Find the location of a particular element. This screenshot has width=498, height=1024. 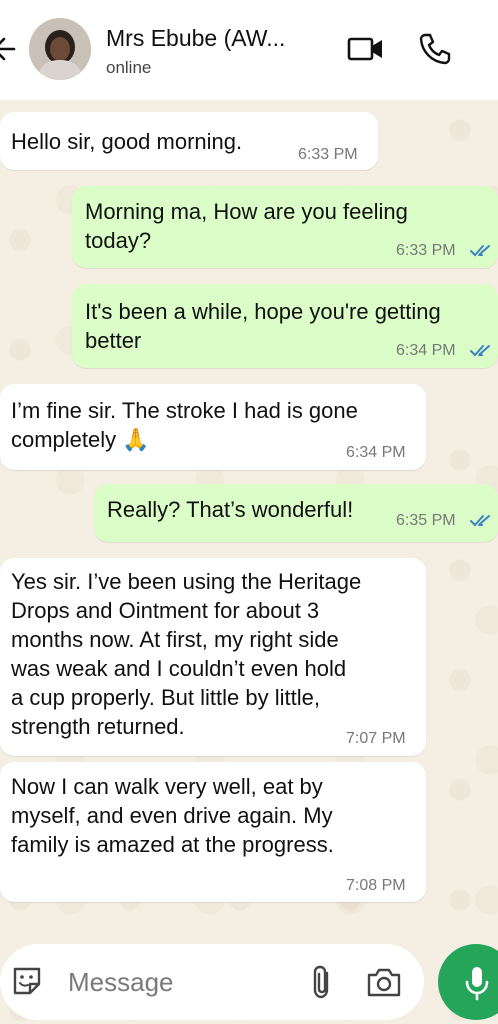

mic-icon is located at coordinates (477, 984).